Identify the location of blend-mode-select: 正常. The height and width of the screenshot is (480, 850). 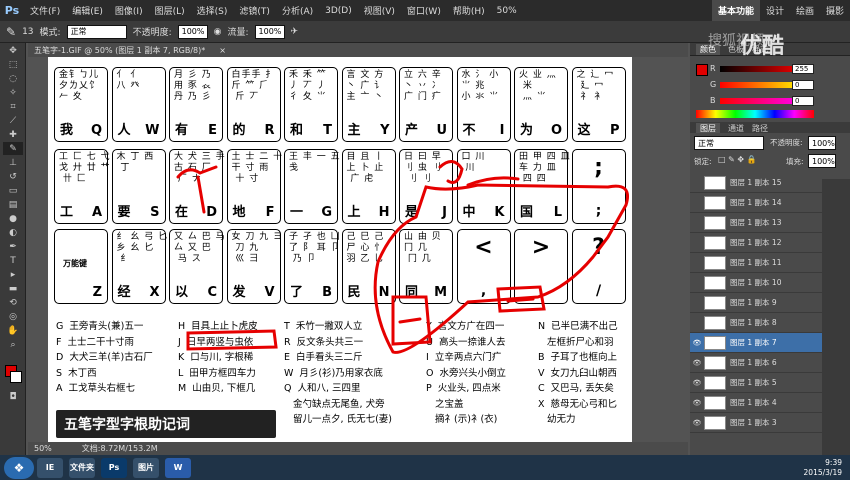
(729, 143).